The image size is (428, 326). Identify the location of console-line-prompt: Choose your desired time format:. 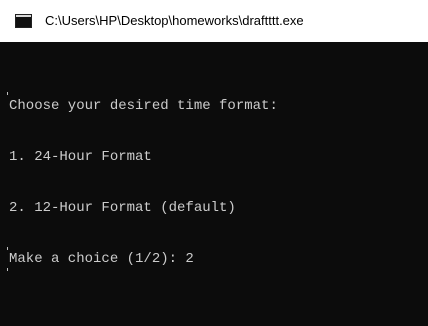
(143, 106).